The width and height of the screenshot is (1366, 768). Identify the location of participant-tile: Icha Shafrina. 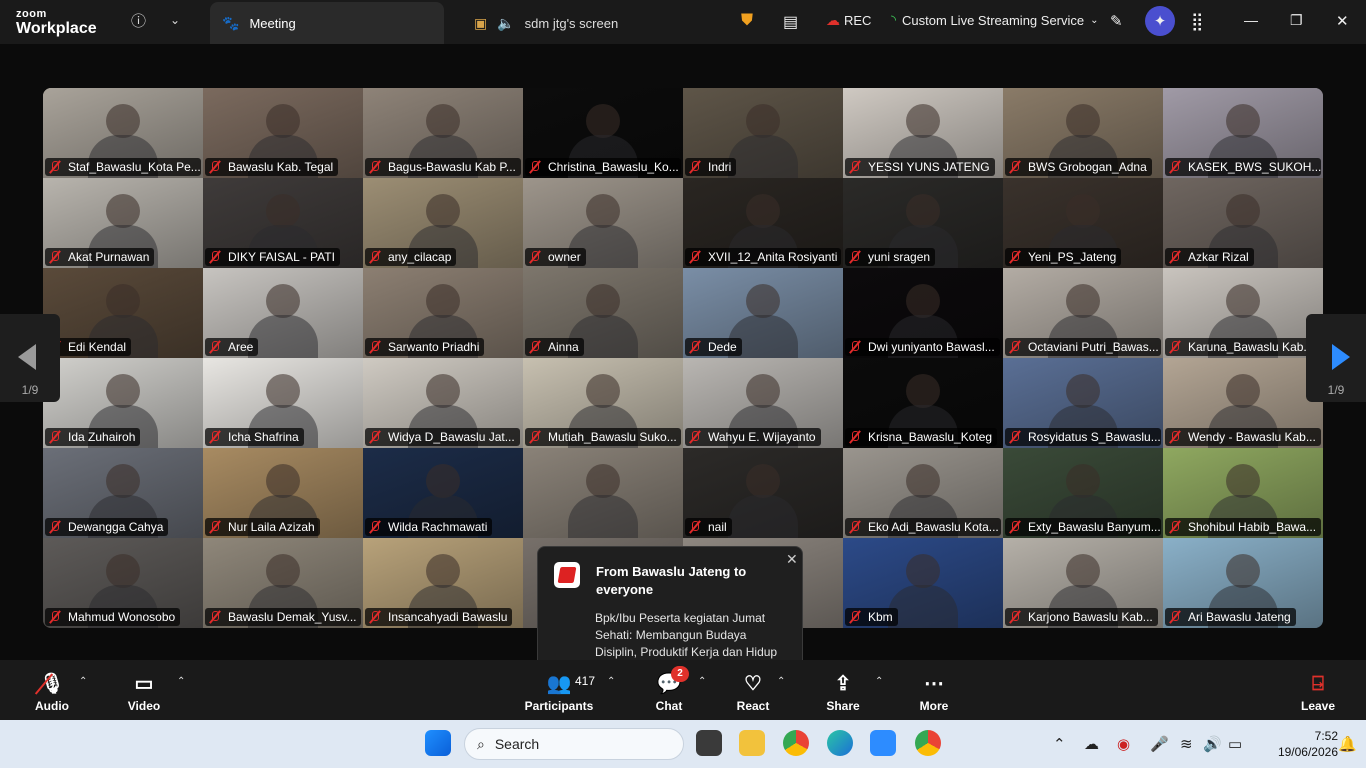
(283, 403).